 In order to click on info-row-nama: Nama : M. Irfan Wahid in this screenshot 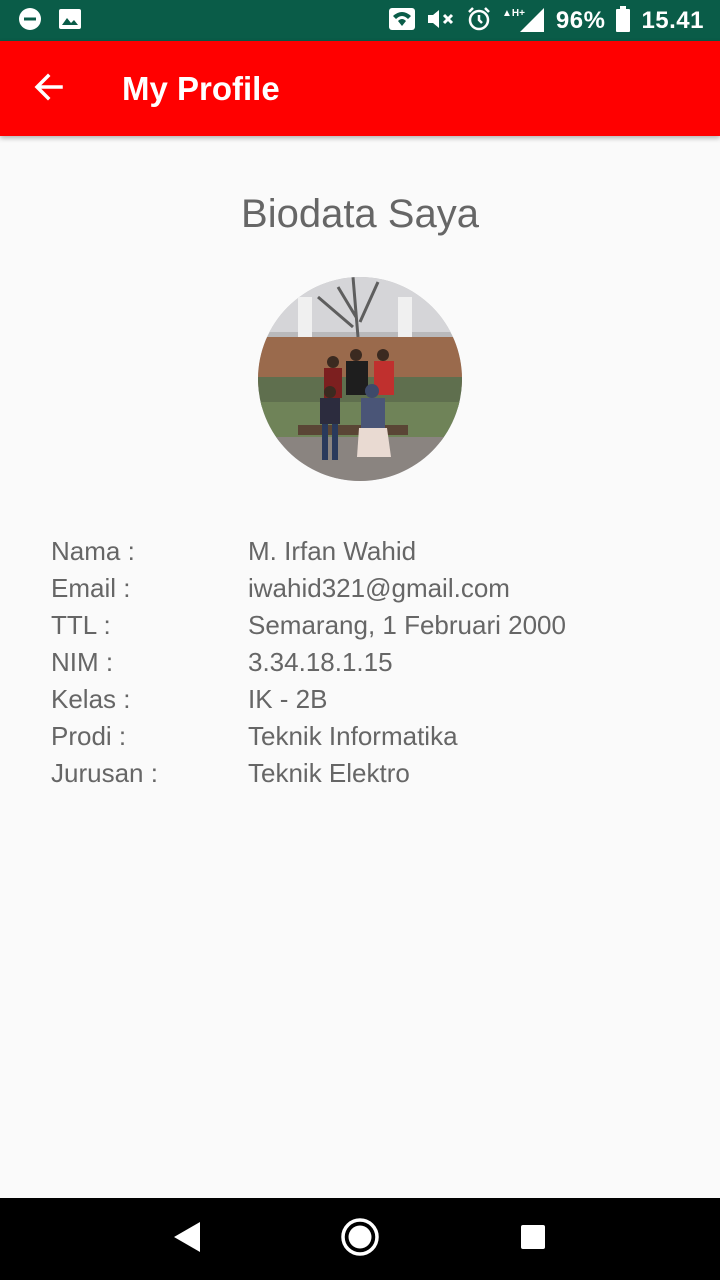, I will do `click(308, 551)`.